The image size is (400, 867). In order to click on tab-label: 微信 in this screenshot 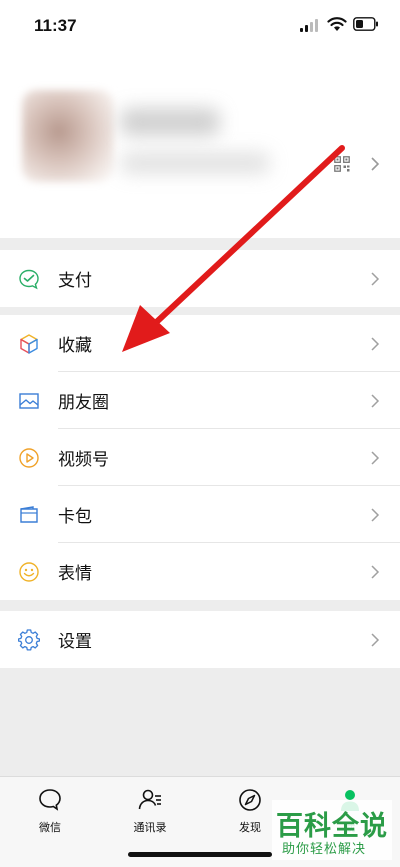, I will do `click(50, 828)`.